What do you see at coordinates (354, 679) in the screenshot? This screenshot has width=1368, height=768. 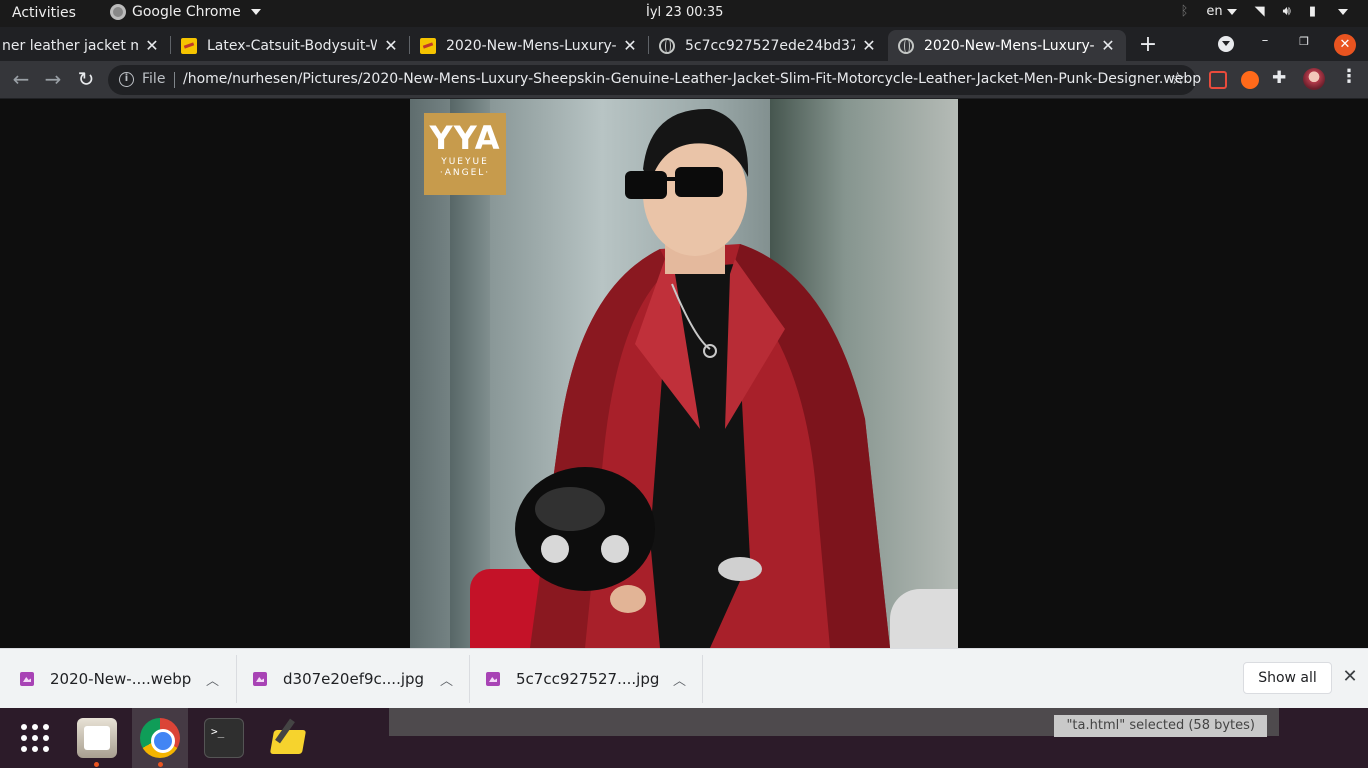 I see `download-filename: d307e20ef9c....jpg` at bounding box center [354, 679].